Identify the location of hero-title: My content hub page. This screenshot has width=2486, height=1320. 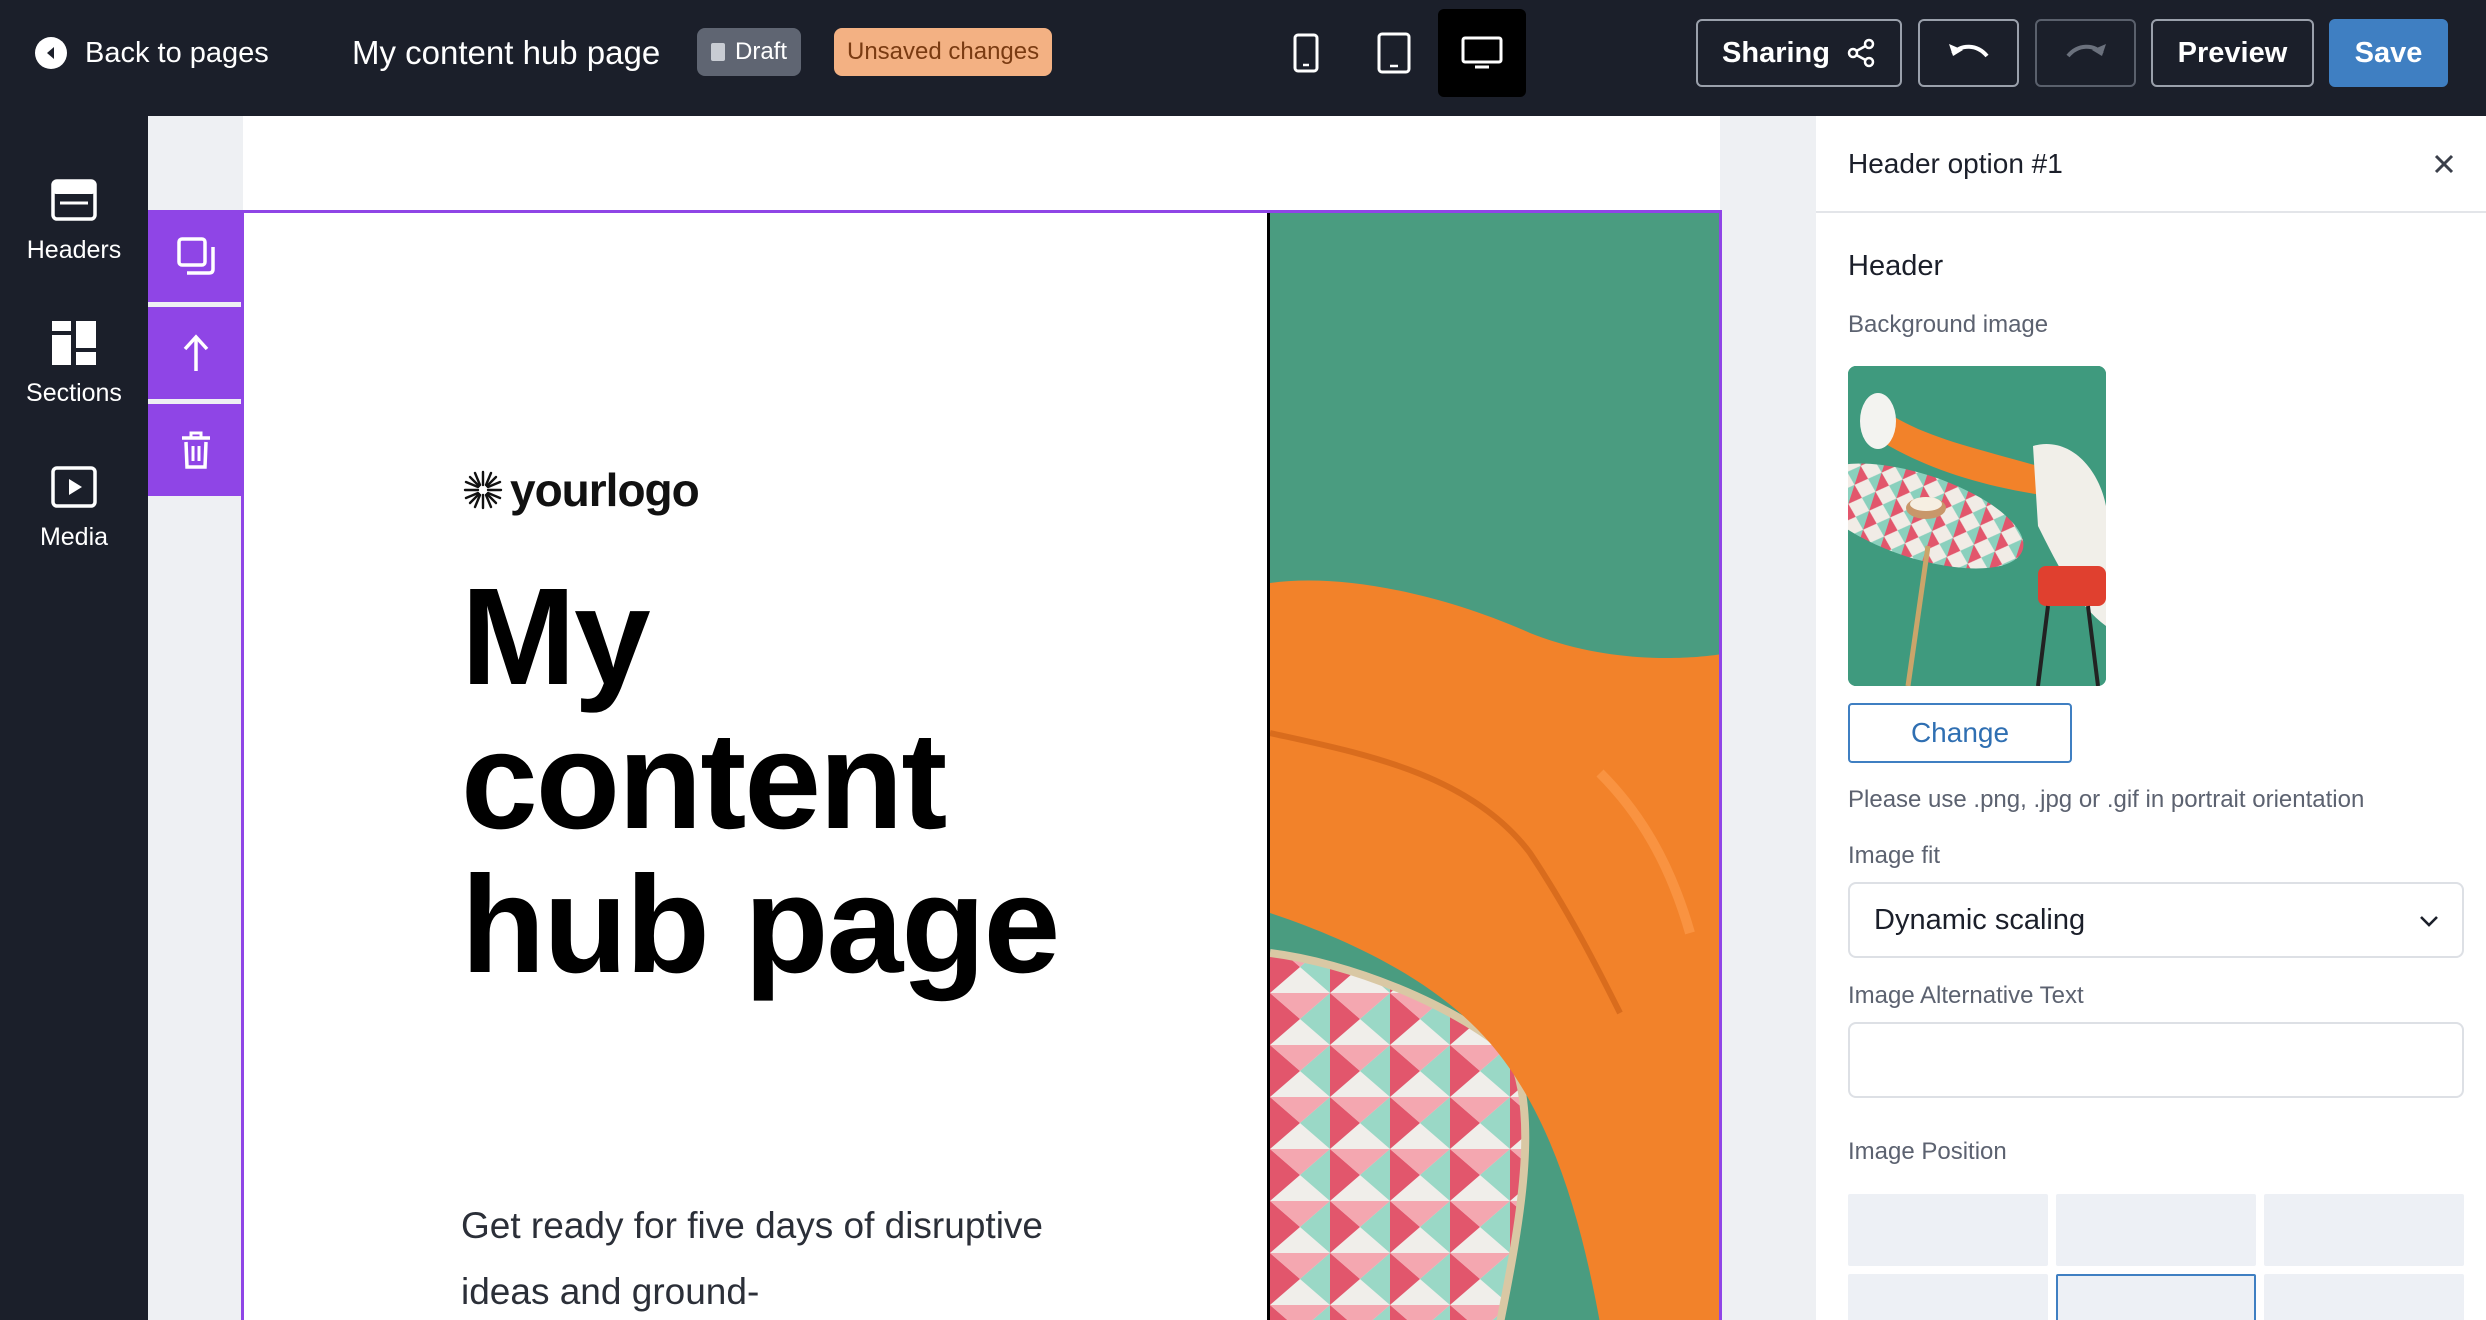
(760, 781).